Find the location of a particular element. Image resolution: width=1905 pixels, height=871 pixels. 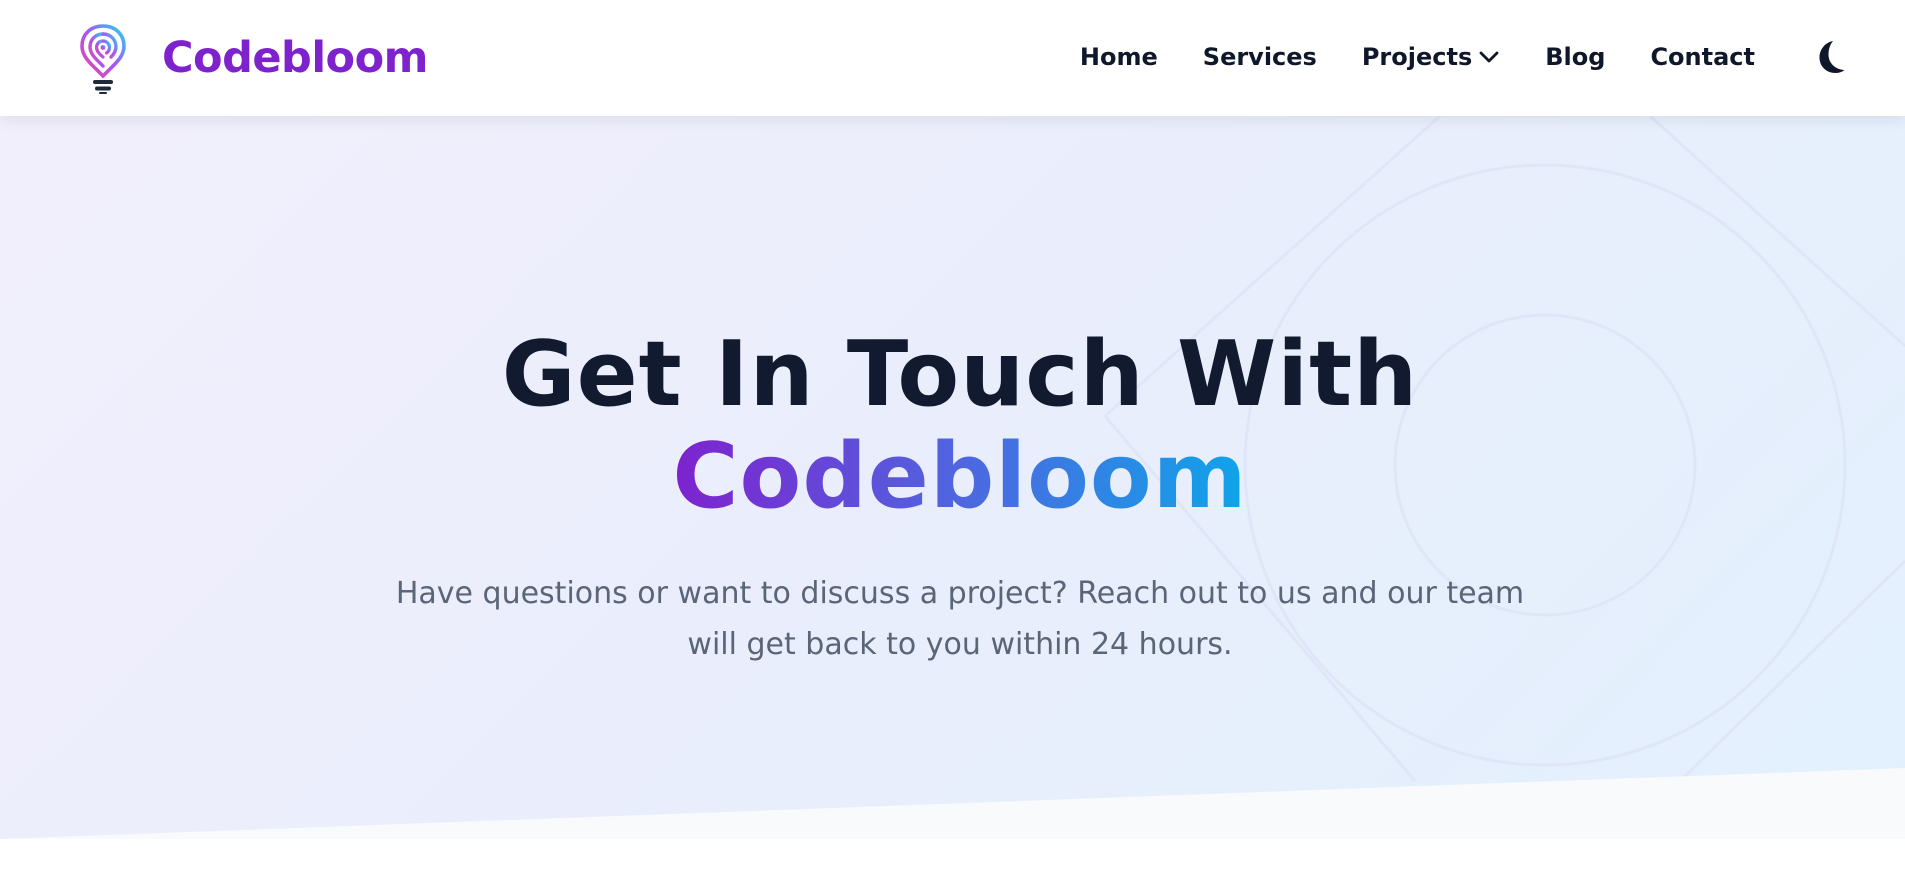

page-bottom-area is located at coordinates (952, 855).